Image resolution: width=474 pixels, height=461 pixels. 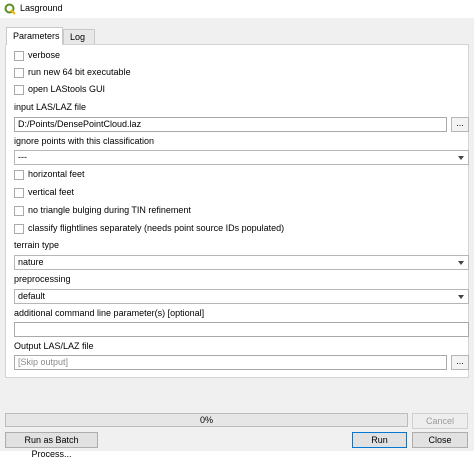 What do you see at coordinates (67, 89) in the screenshot?
I see `open-gui-label: open LAStools GUI` at bounding box center [67, 89].